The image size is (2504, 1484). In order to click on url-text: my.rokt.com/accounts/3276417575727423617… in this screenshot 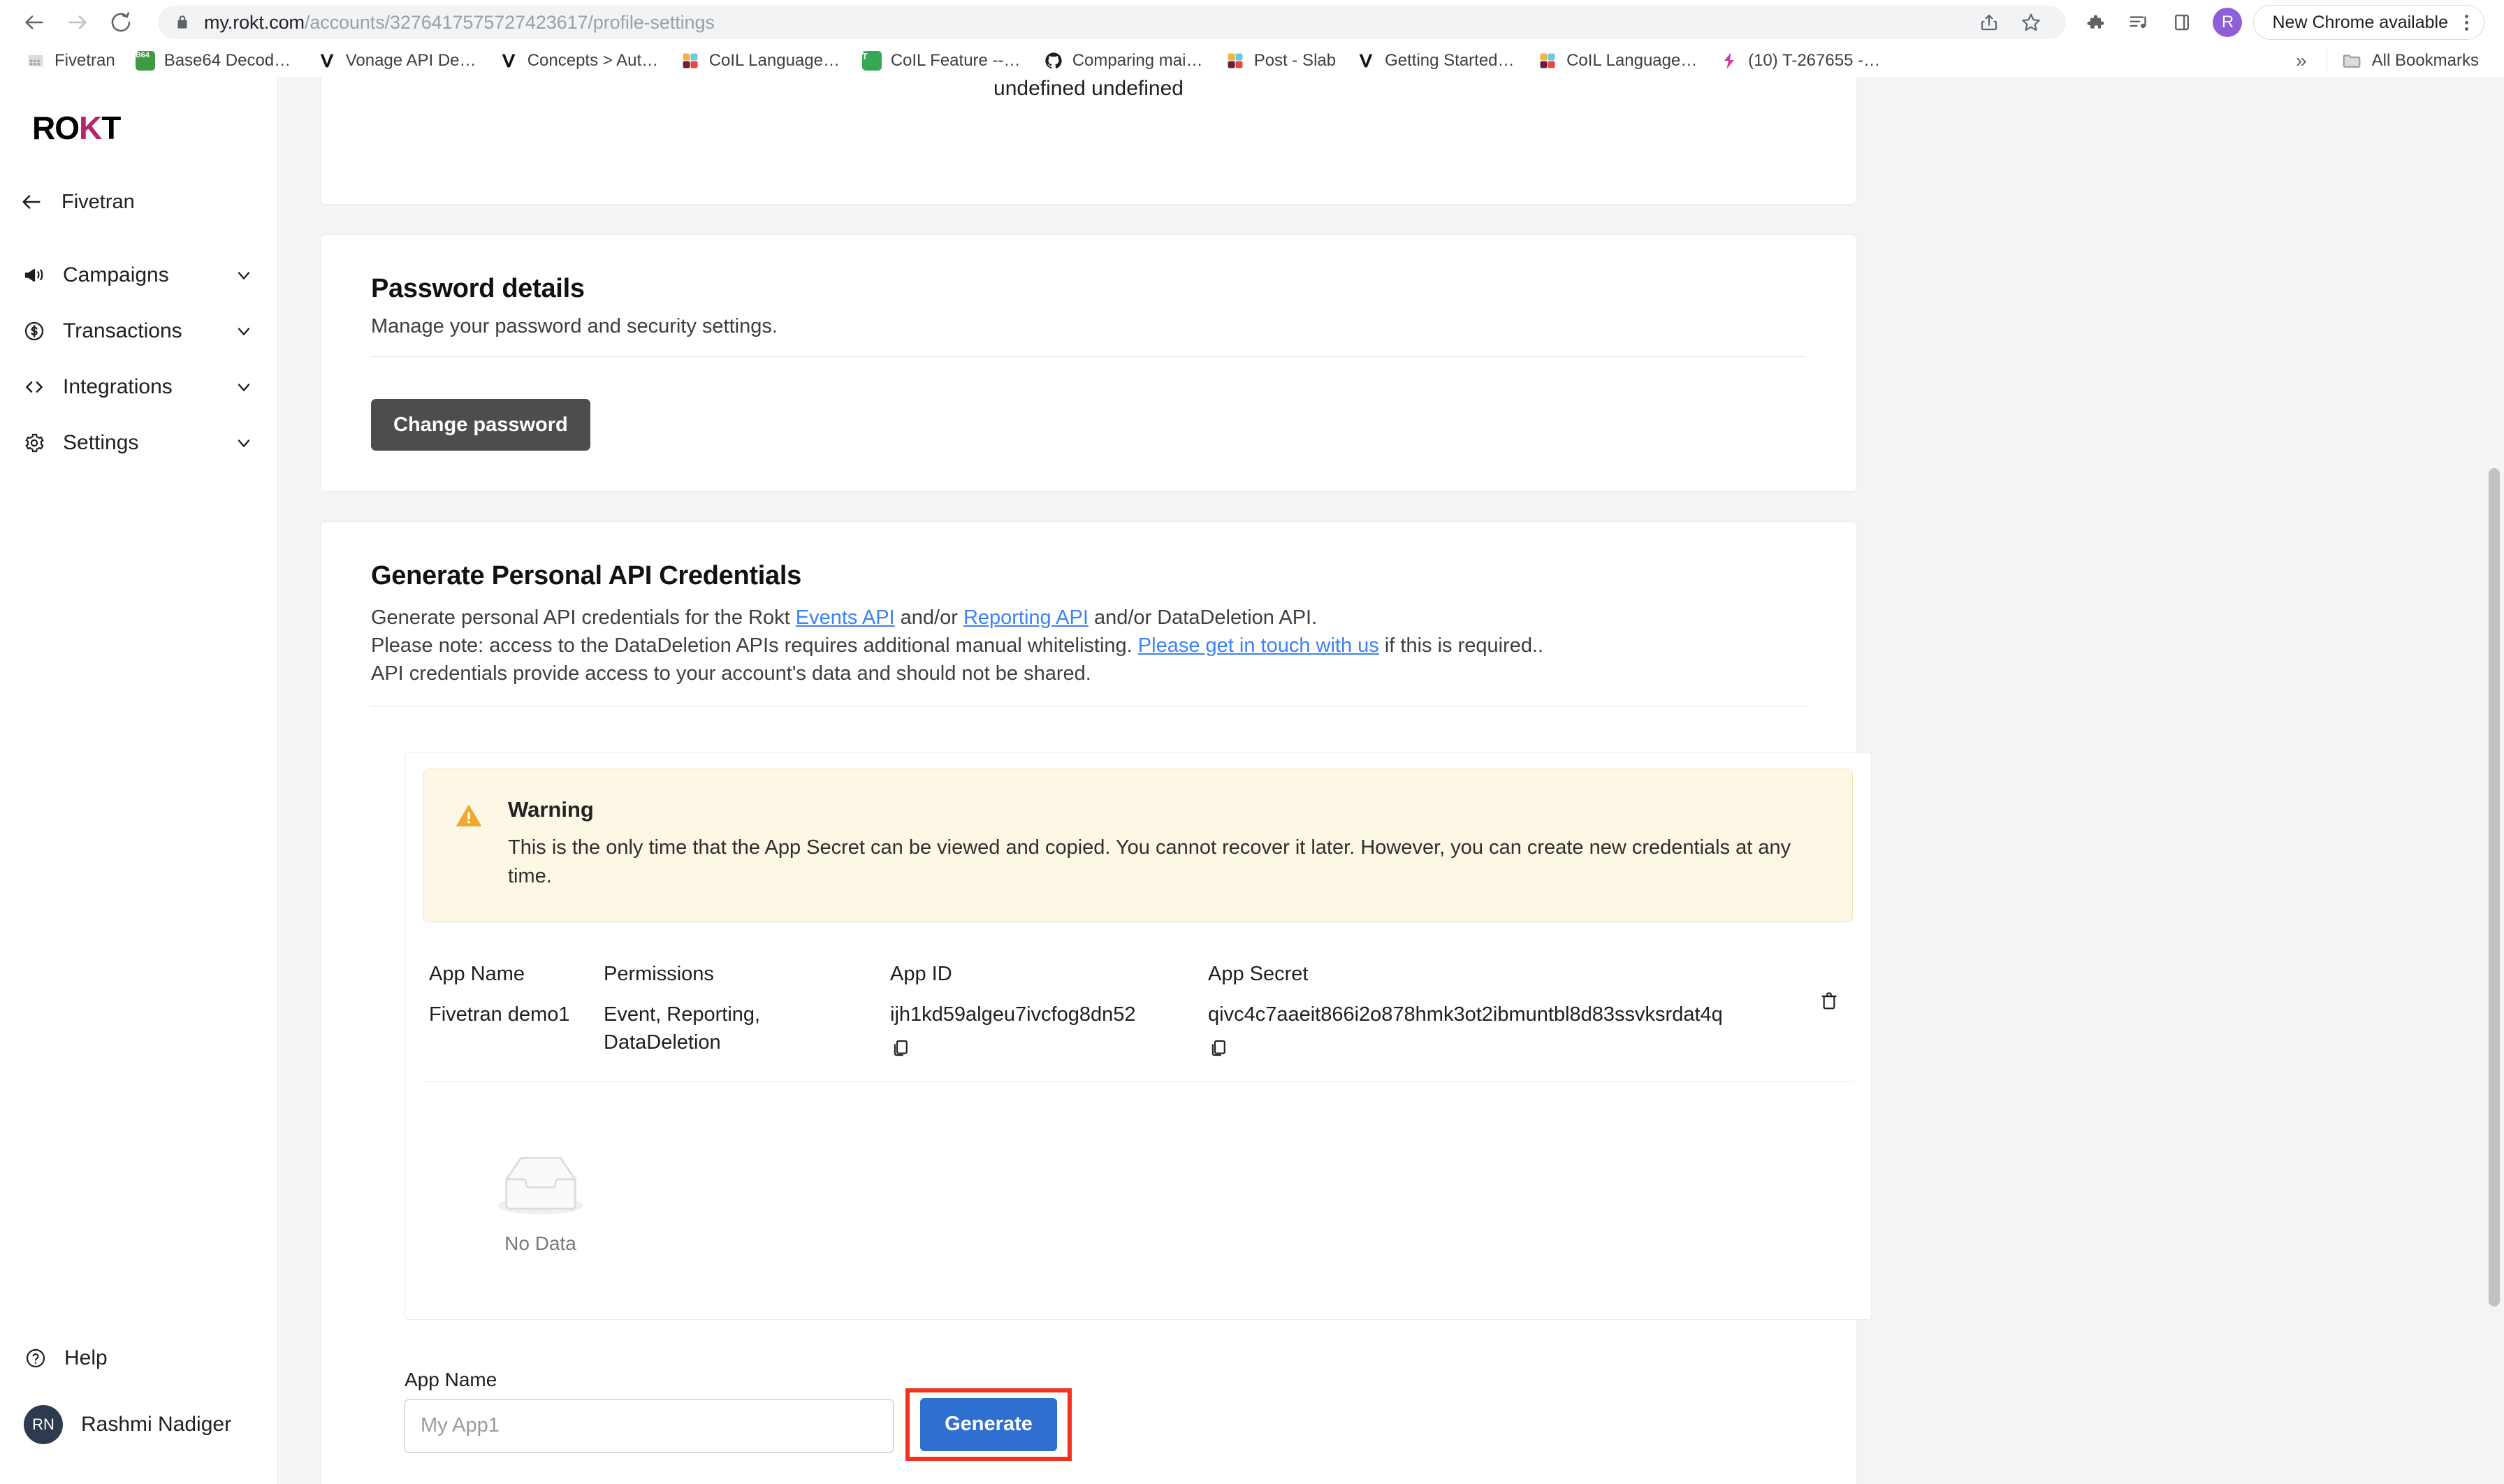, I will do `click(460, 23)`.